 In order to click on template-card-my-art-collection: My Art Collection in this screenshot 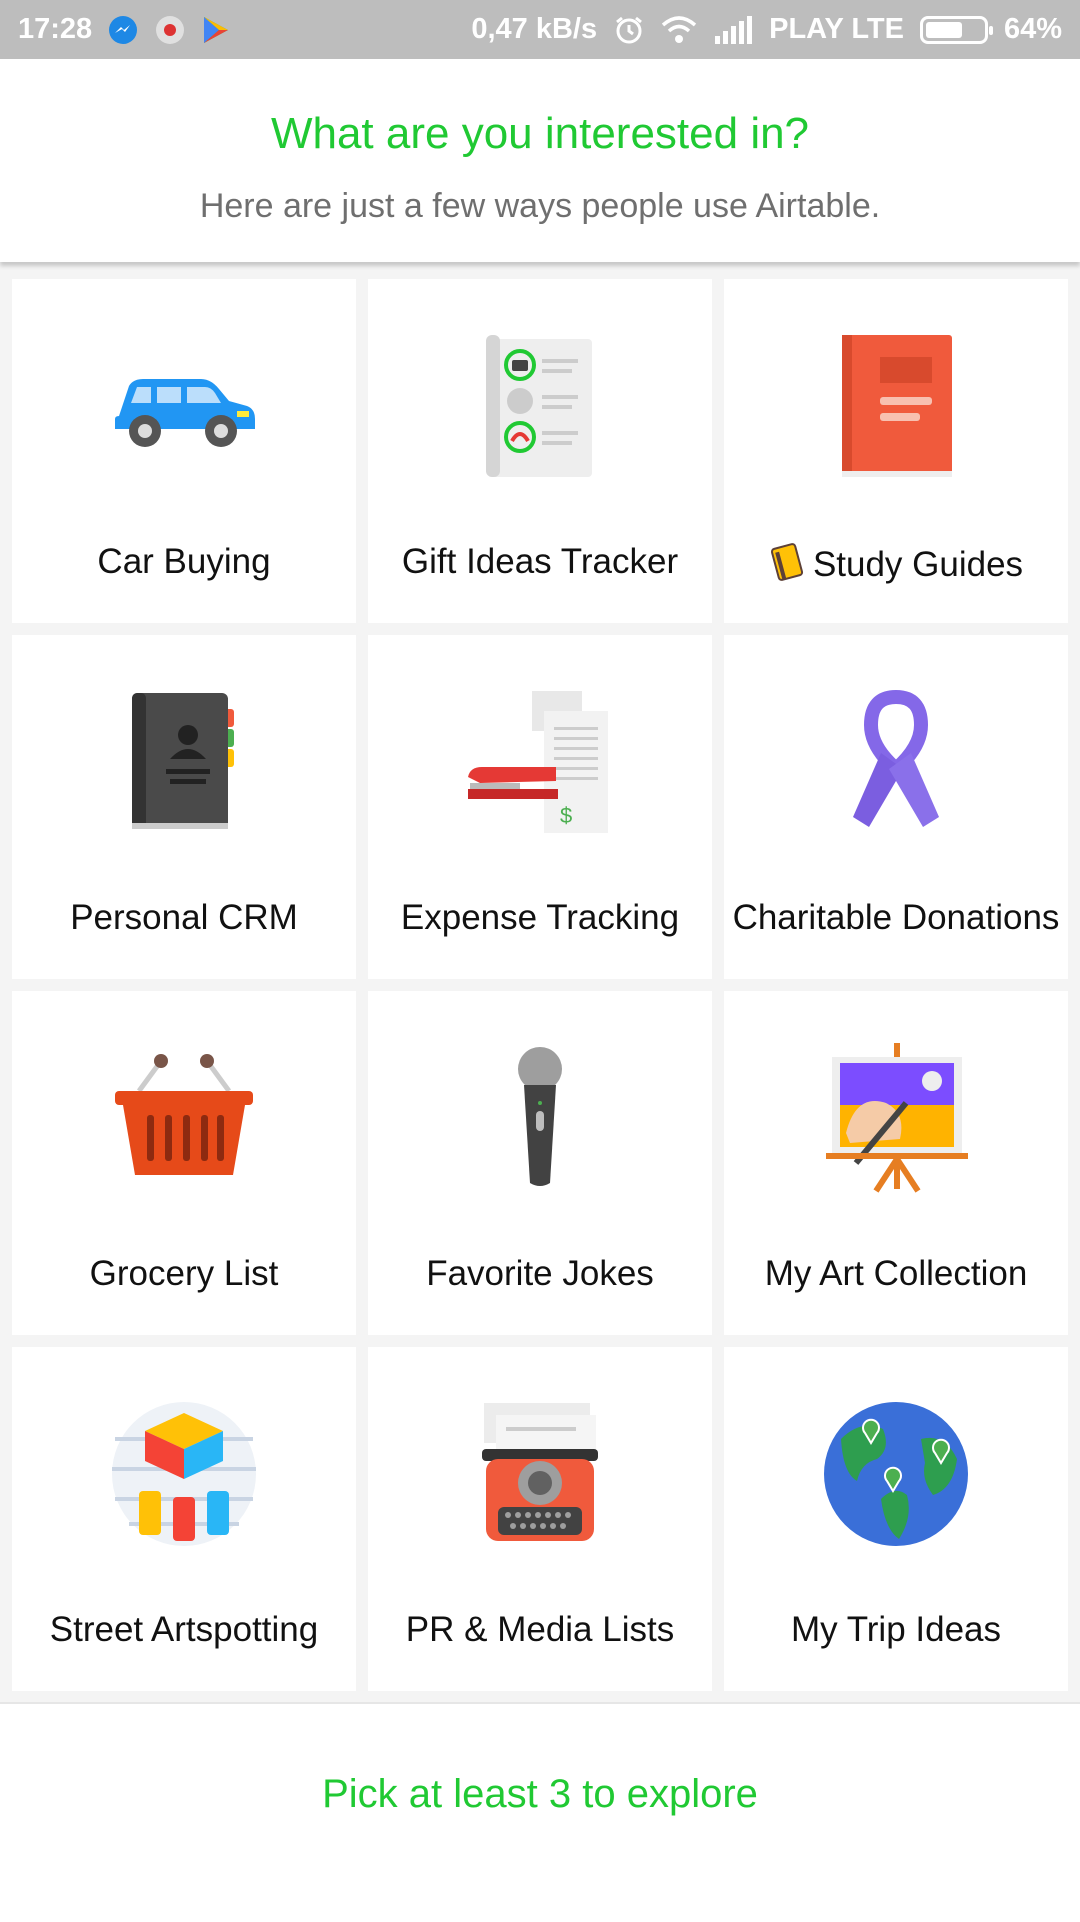, I will do `click(896, 1163)`.